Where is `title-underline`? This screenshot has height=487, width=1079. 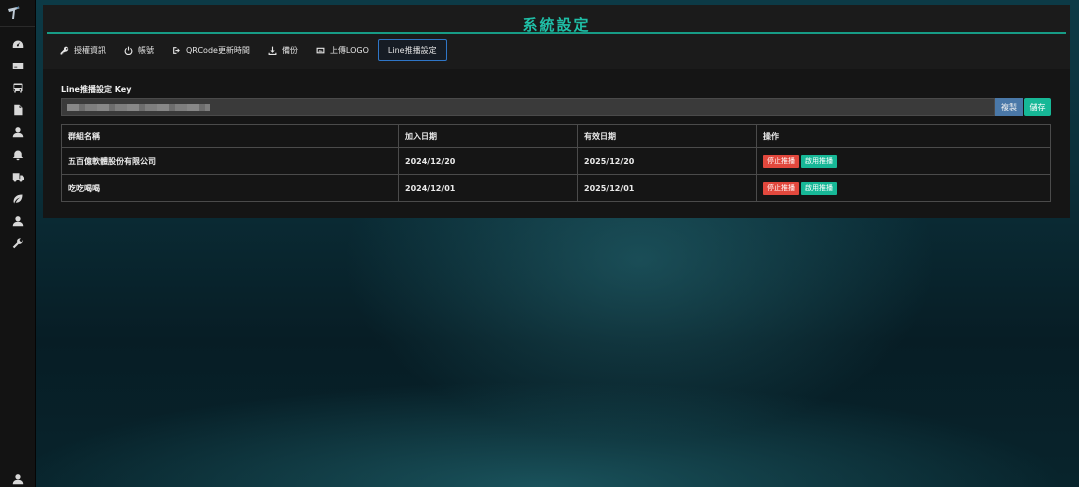 title-underline is located at coordinates (556, 33).